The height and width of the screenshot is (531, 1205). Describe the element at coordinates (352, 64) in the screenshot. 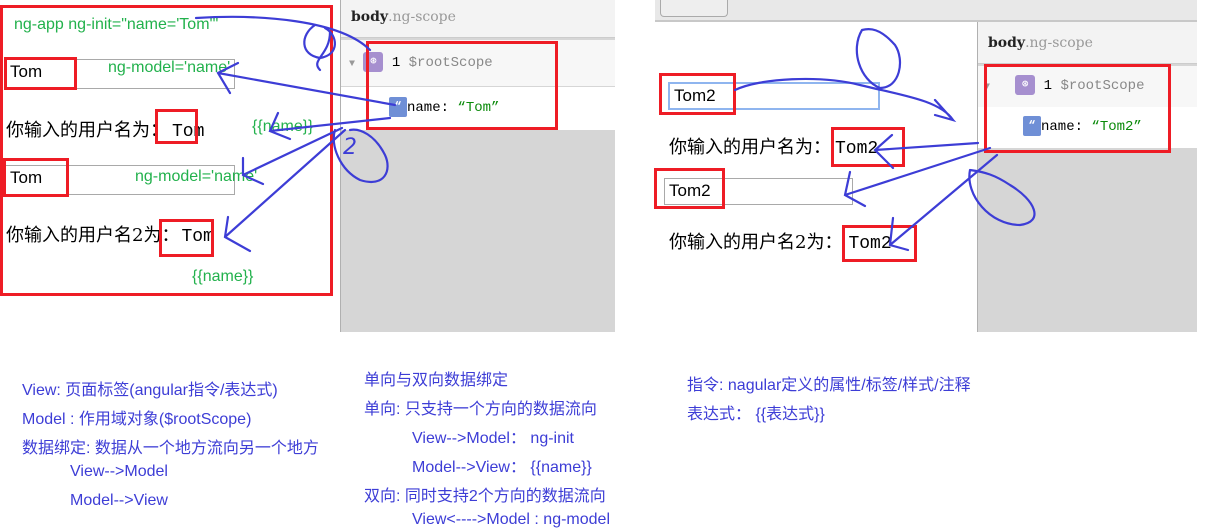

I see `expand-triangle-icon: ▼` at that location.